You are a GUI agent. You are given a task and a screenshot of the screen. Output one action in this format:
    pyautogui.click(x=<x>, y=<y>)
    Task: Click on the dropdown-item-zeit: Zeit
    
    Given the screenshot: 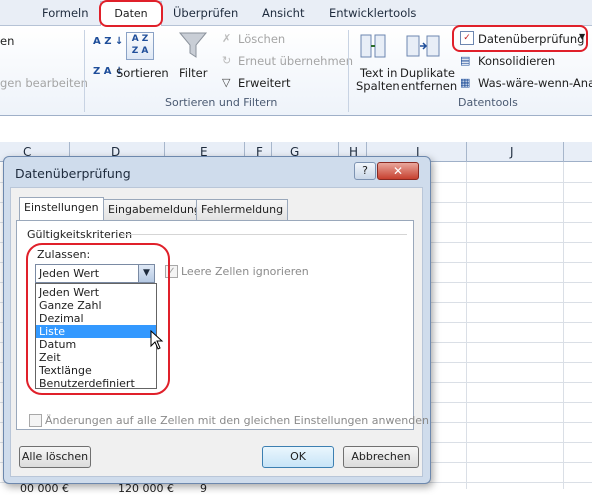 What is the action you would take?
    pyautogui.click(x=96, y=357)
    